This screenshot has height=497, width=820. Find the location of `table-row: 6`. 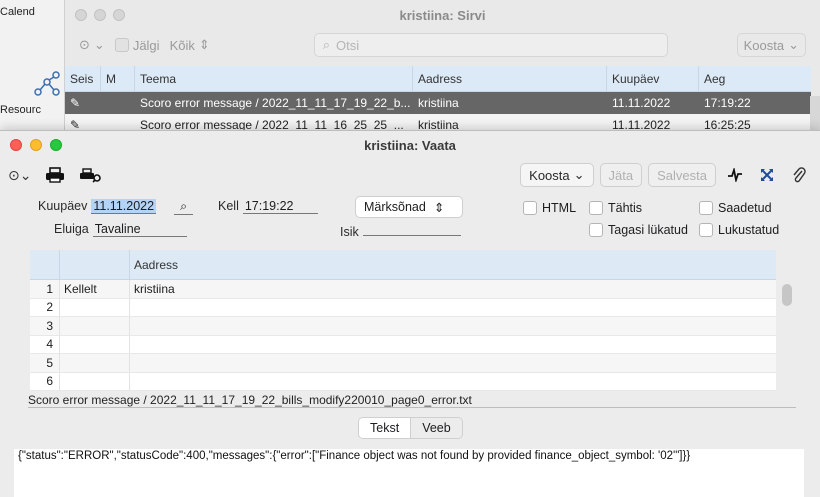

table-row: 6 is located at coordinates (403, 381).